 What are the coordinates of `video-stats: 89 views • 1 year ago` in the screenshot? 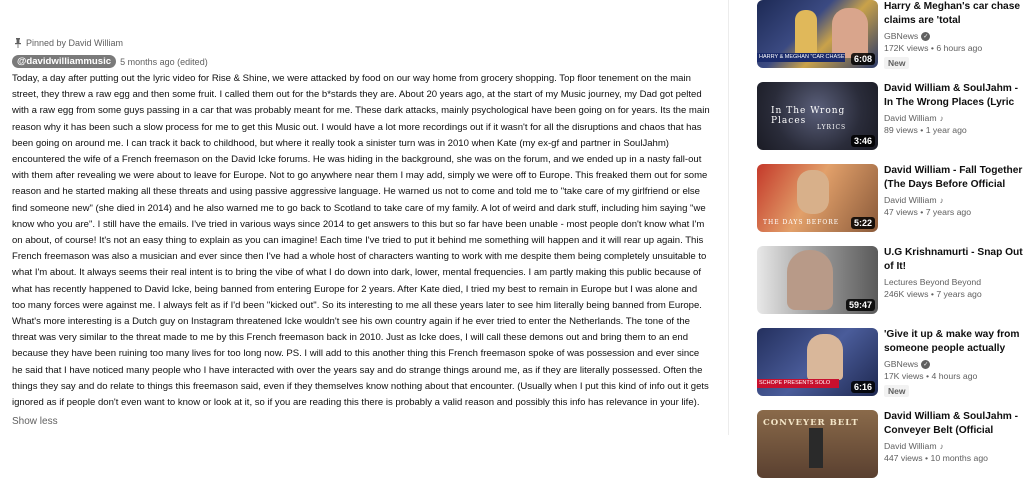 It's located at (925, 130).